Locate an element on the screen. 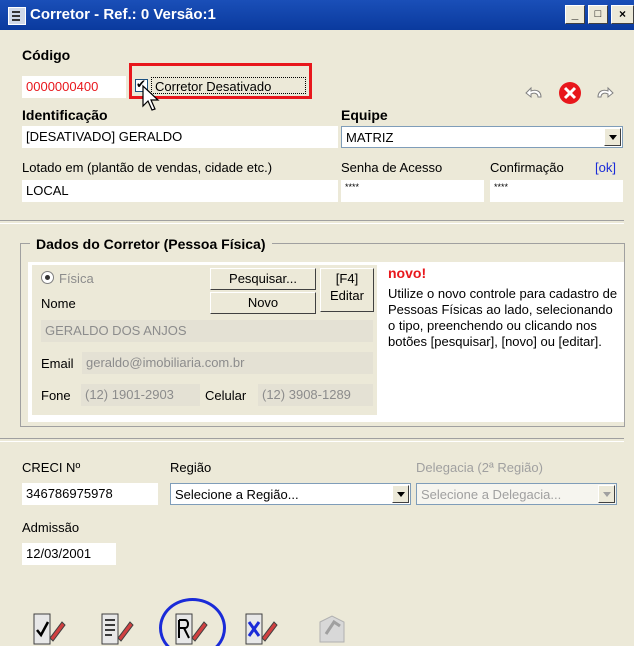 Image resolution: width=634 pixels, height=646 pixels. nome-label: Nome is located at coordinates (58, 303).